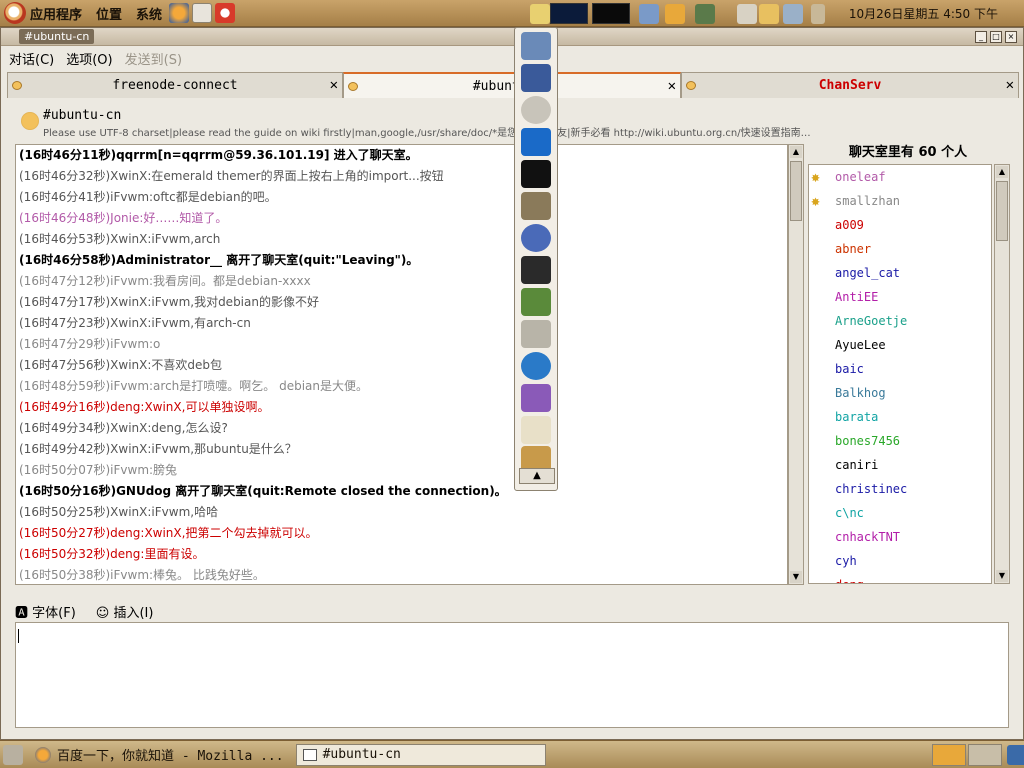 The width and height of the screenshot is (1024, 768). Describe the element at coordinates (18, 636) in the screenshot. I see `text-caret` at that location.